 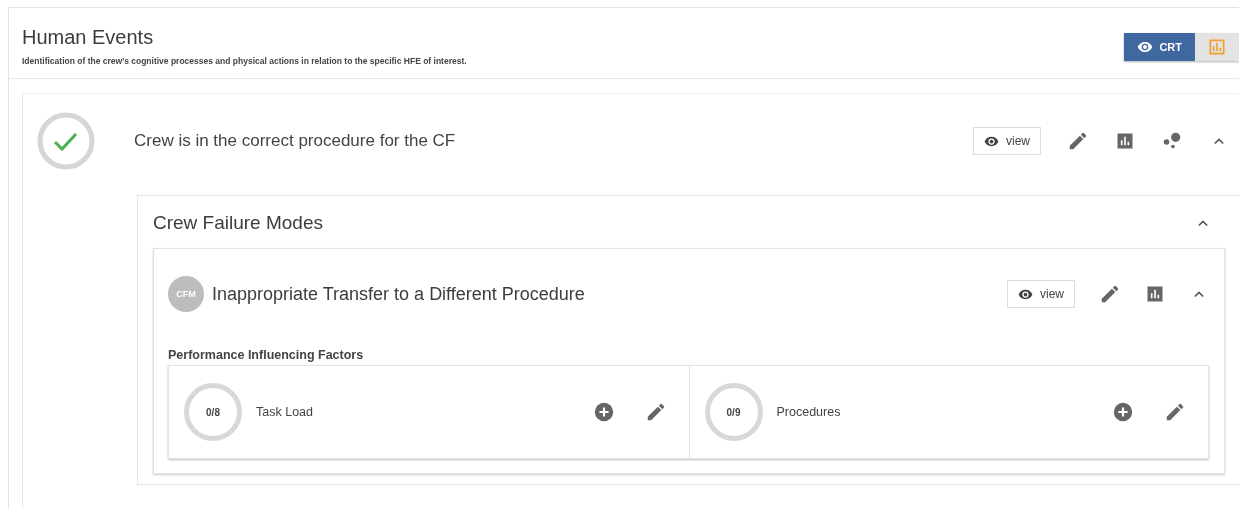 What do you see at coordinates (213, 412) in the screenshot?
I see `factor-count: 0/8` at bounding box center [213, 412].